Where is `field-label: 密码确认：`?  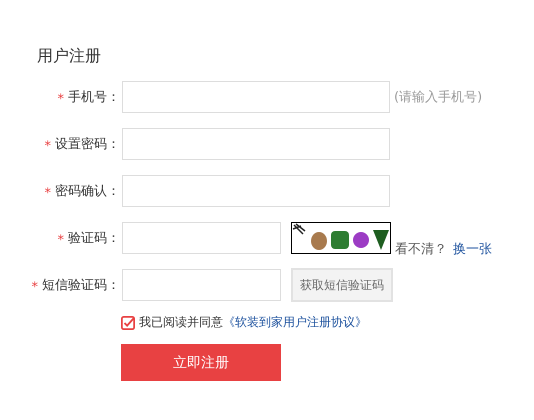 field-label: 密码确认： is located at coordinates (87, 191).